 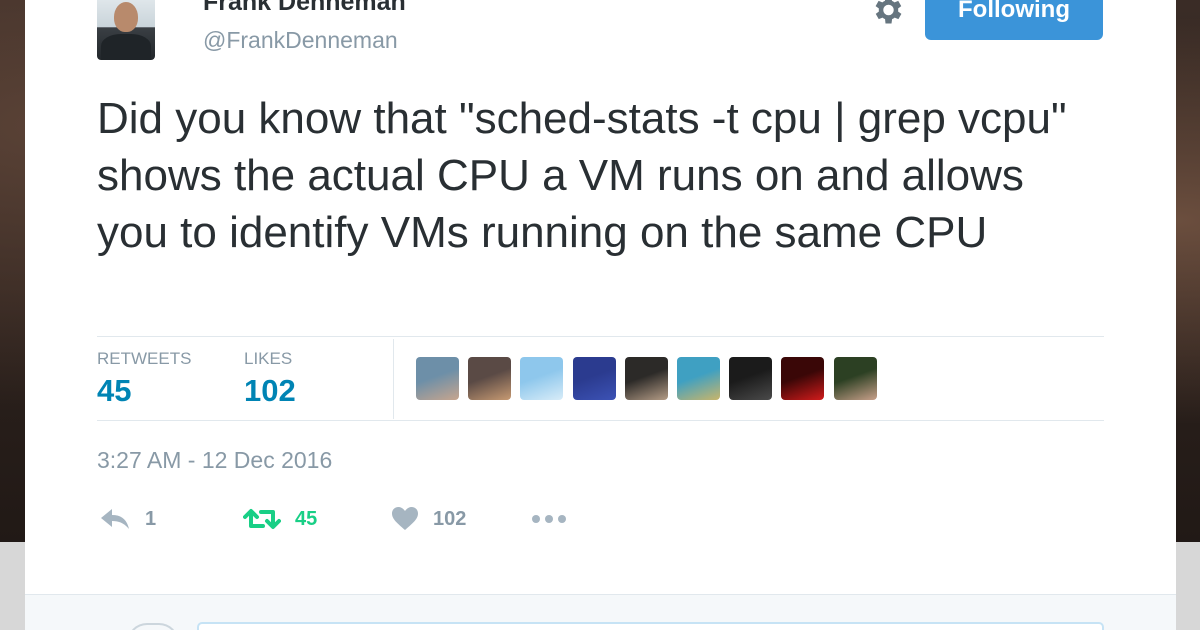 What do you see at coordinates (1014, 20) in the screenshot?
I see `following-button: Following` at bounding box center [1014, 20].